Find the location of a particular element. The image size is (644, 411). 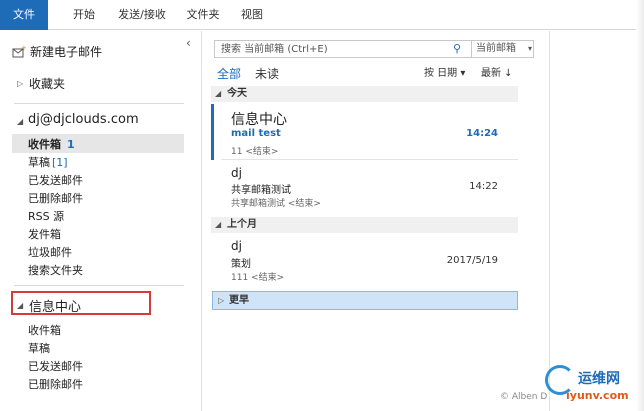

mail-item-selected: 信息中心 mail test 14:24 11 <结束> is located at coordinates (364, 132).